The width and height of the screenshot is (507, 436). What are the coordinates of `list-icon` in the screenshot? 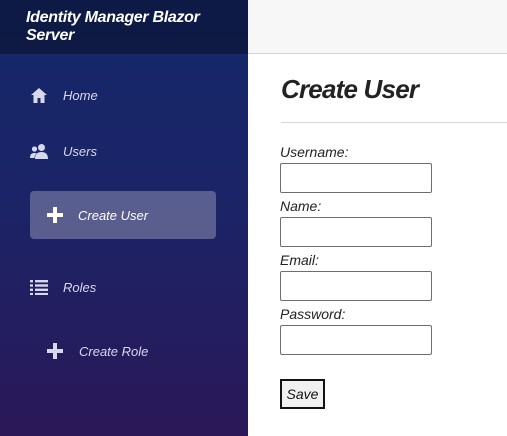 It's located at (39, 287).